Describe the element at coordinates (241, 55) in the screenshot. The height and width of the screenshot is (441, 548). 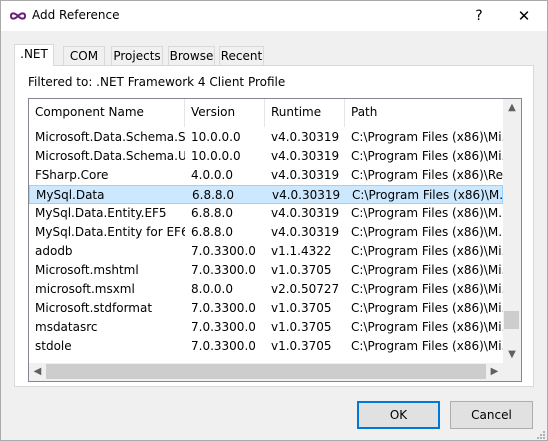
I see `tab-recent: Recent` at that location.